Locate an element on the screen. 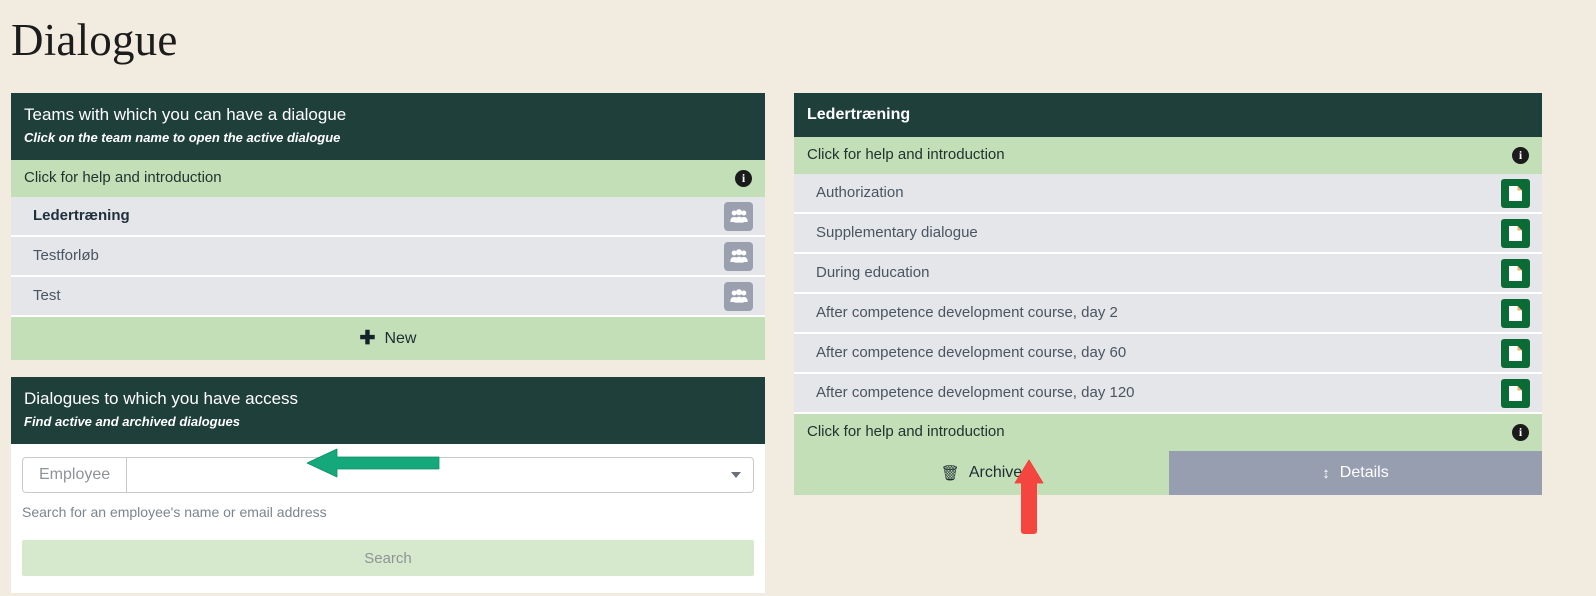 This screenshot has width=1596, height=596. dialogue-name-label: Supplementary dialogue is located at coordinates (897, 232).